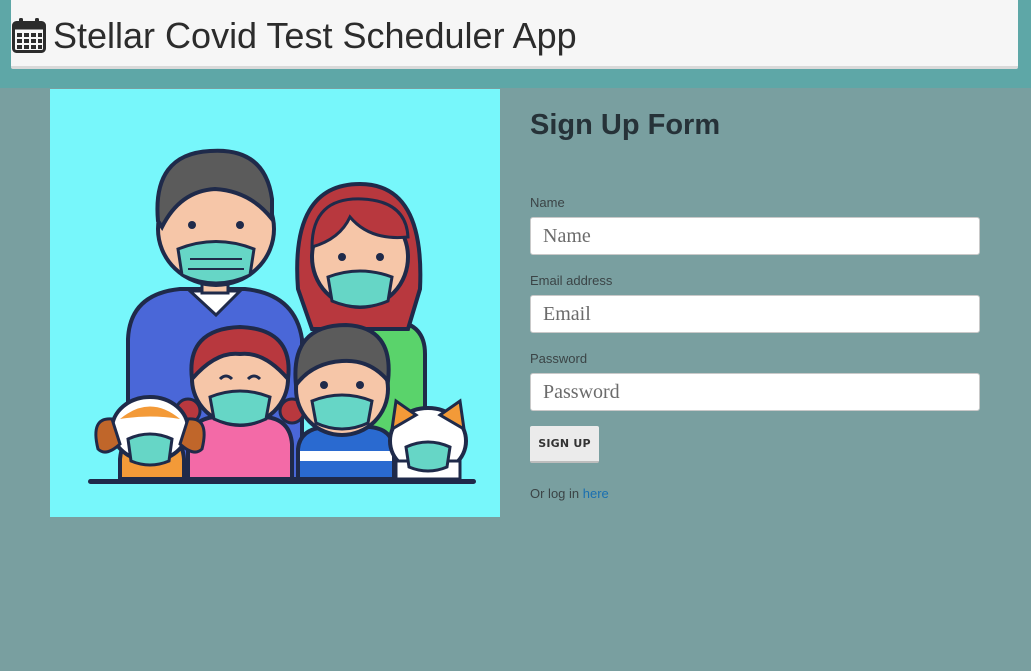 Image resolution: width=1031 pixels, height=671 pixels. I want to click on name-label: Name, so click(547, 202).